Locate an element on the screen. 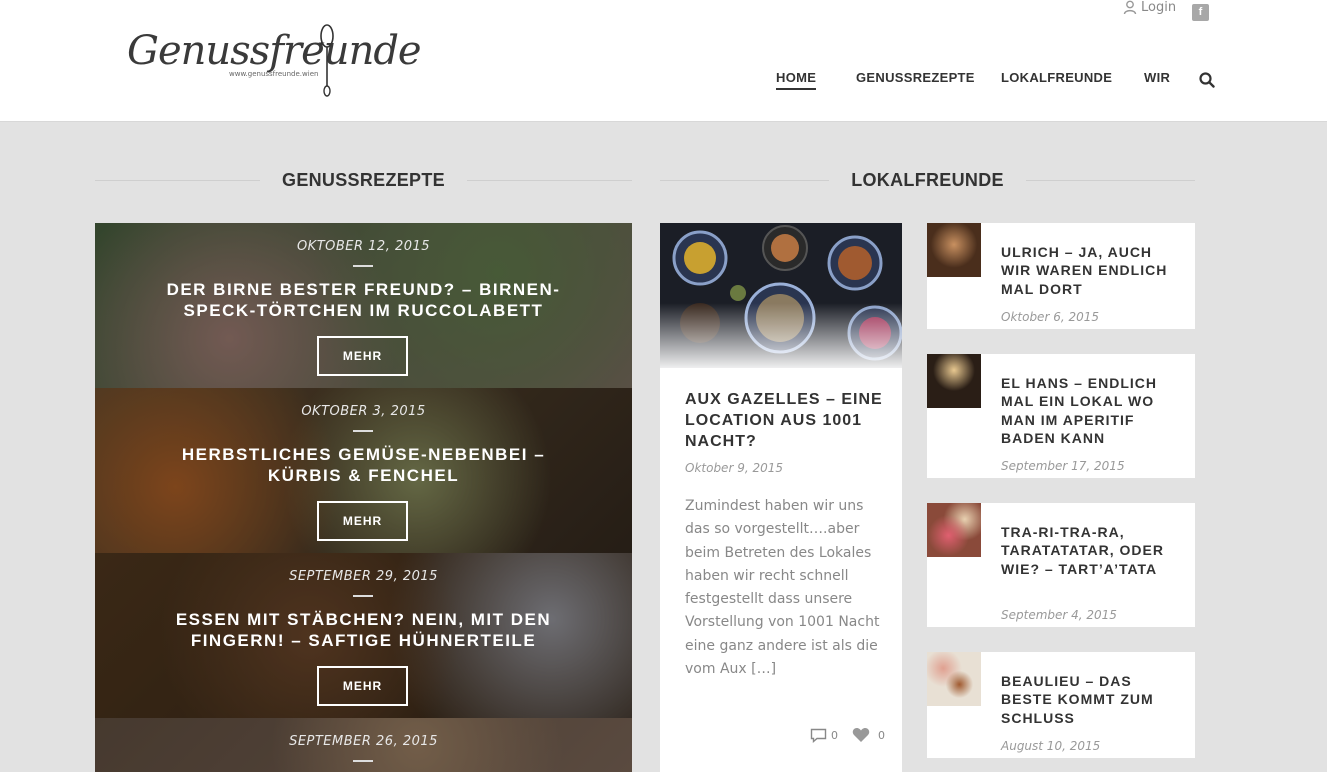  recipe-date: OKTOBER 12, 2015 is located at coordinates (363, 246).